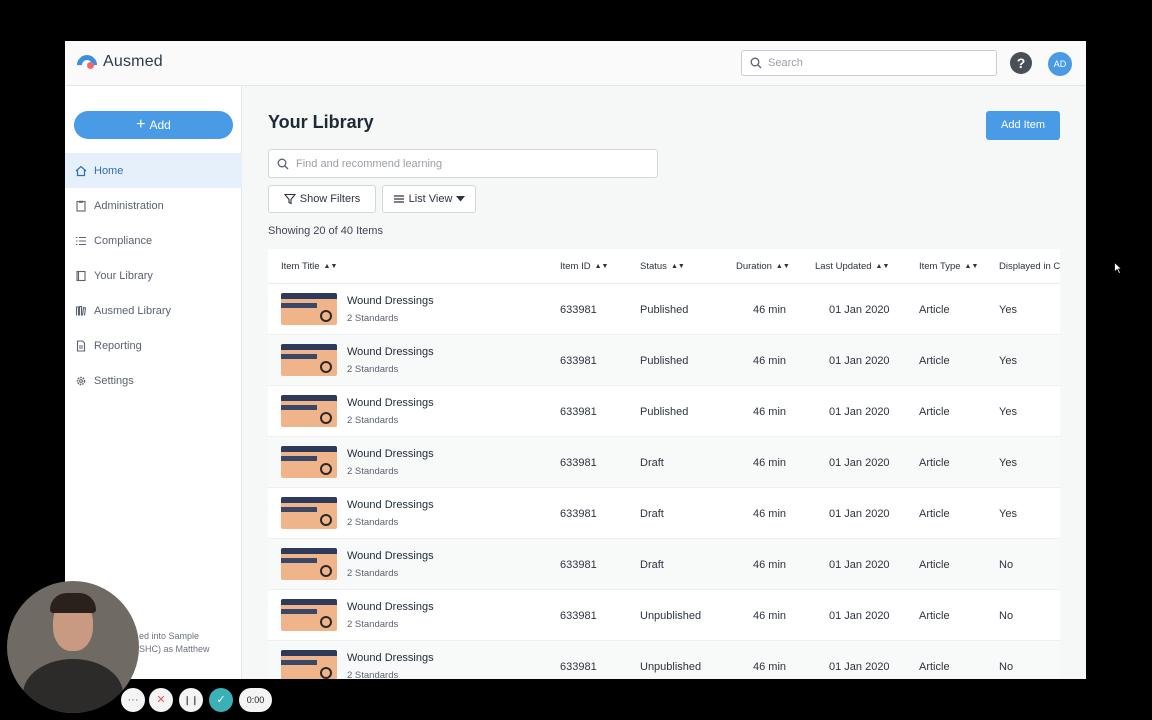  I want to click on column-header-status: Status ▲▼, so click(662, 266).